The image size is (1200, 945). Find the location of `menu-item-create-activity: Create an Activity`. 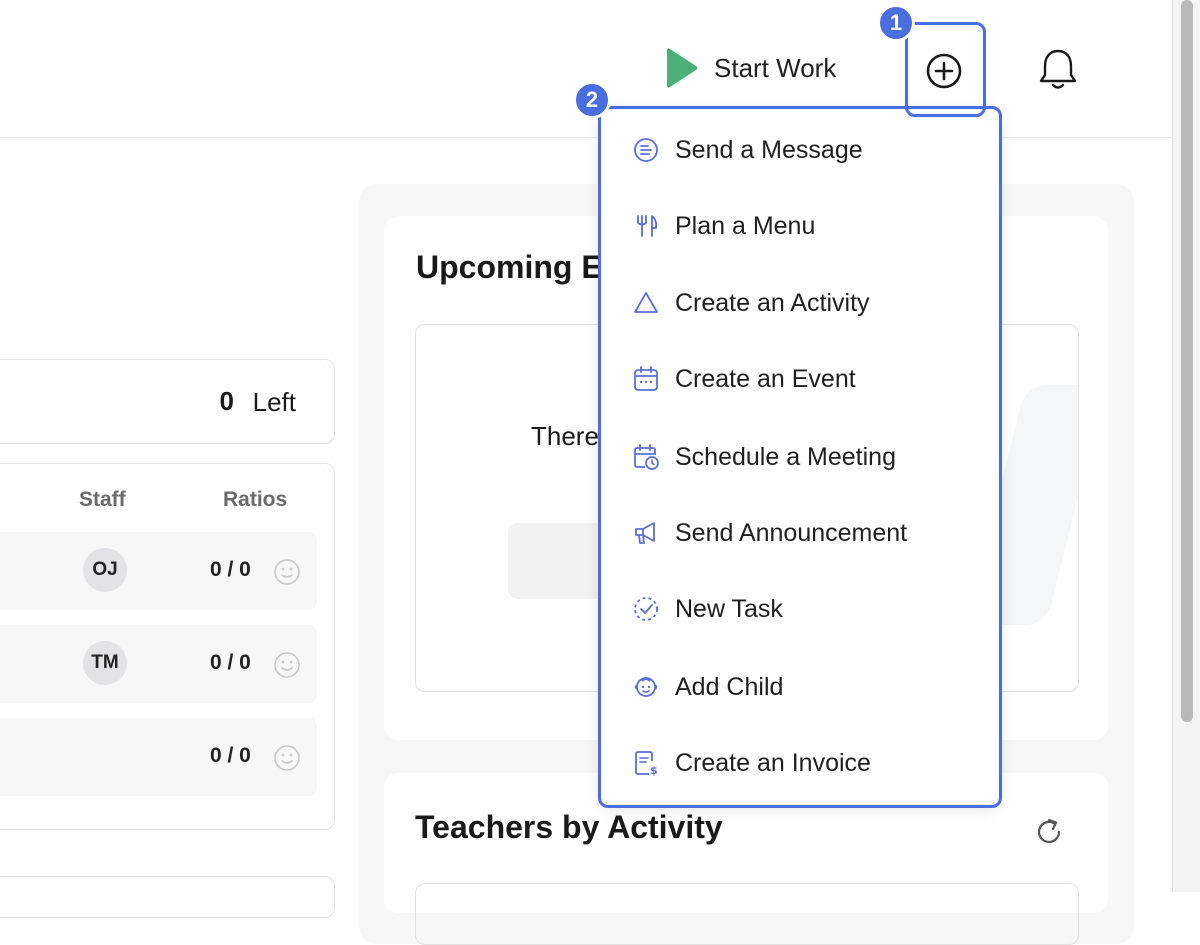

menu-item-create-activity: Create an Activity is located at coordinates (750, 303).